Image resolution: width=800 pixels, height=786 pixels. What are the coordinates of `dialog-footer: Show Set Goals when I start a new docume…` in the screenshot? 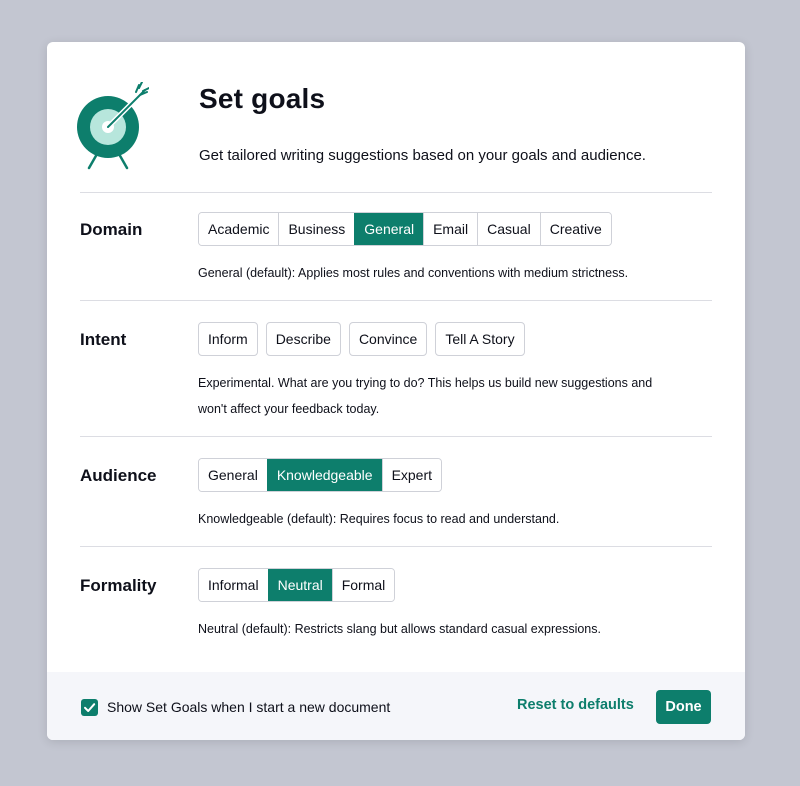 It's located at (396, 706).